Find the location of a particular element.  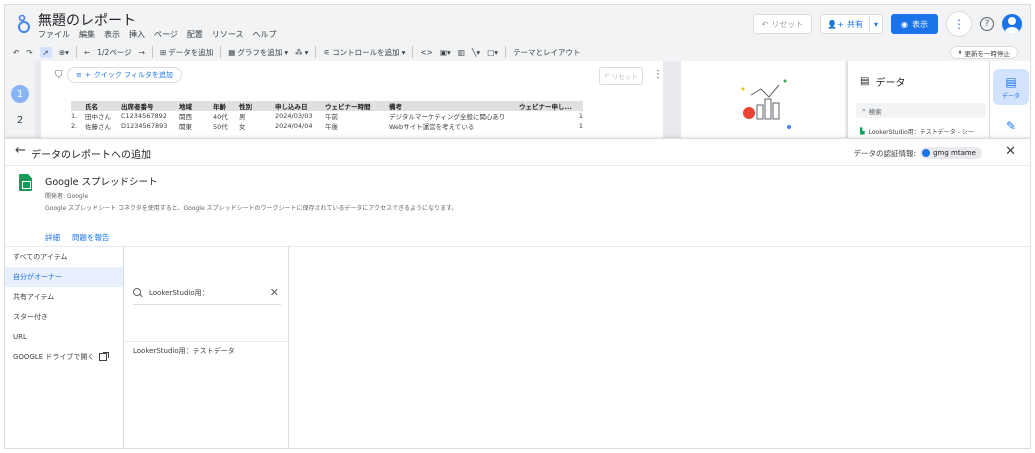

pause-updates-label: 更新を一時停止 is located at coordinates (987, 53).